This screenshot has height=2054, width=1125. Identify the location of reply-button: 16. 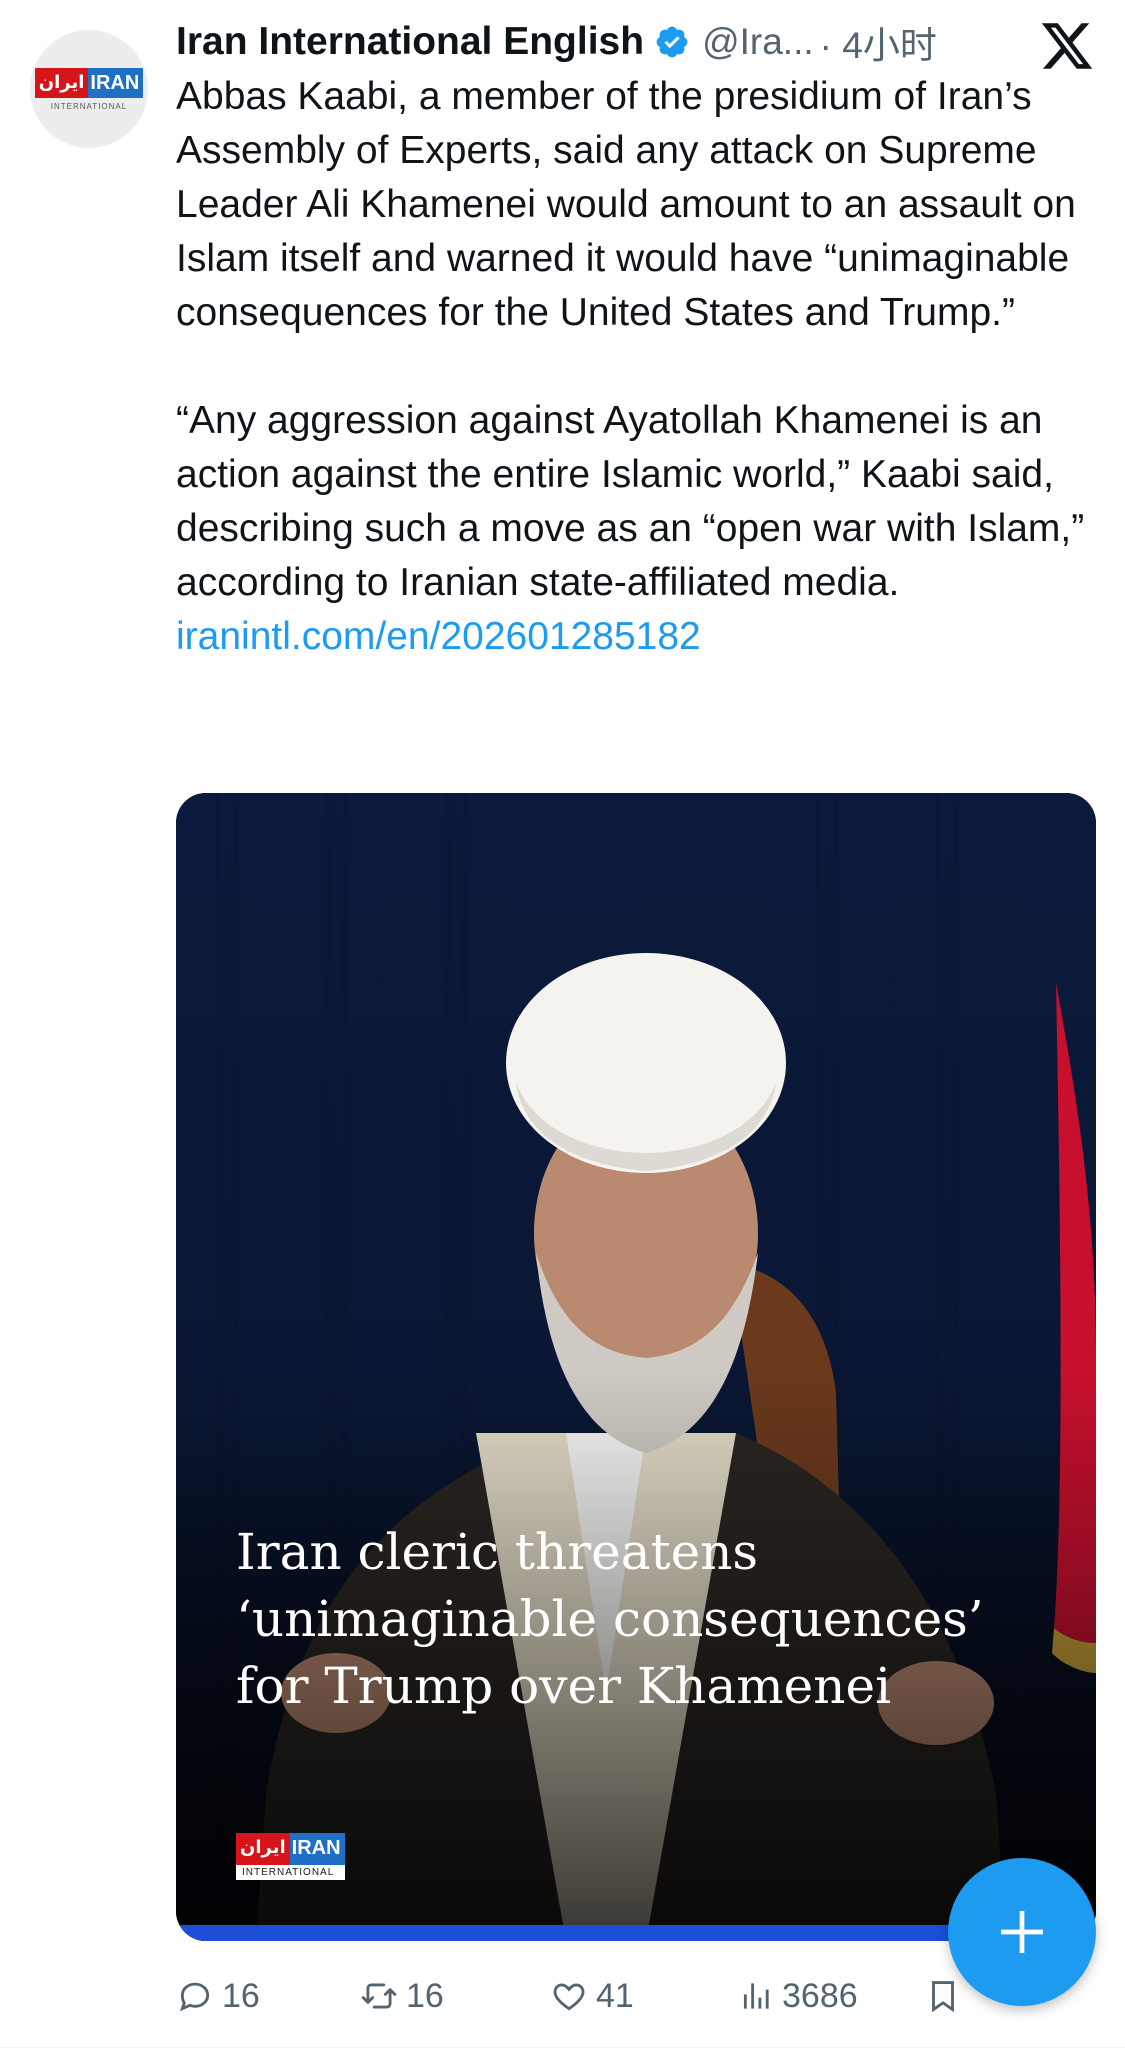
(218, 1996).